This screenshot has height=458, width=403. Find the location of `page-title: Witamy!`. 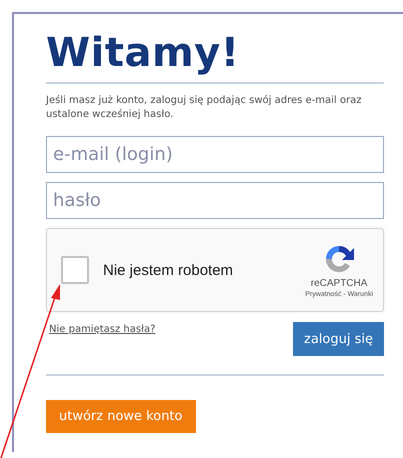

page-title: Witamy! is located at coordinates (143, 53).